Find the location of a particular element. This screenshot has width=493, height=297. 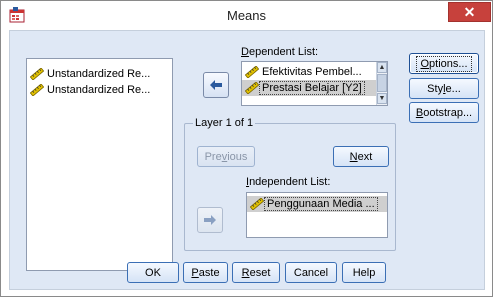

title-bar: Means ✕ is located at coordinates (246, 15).